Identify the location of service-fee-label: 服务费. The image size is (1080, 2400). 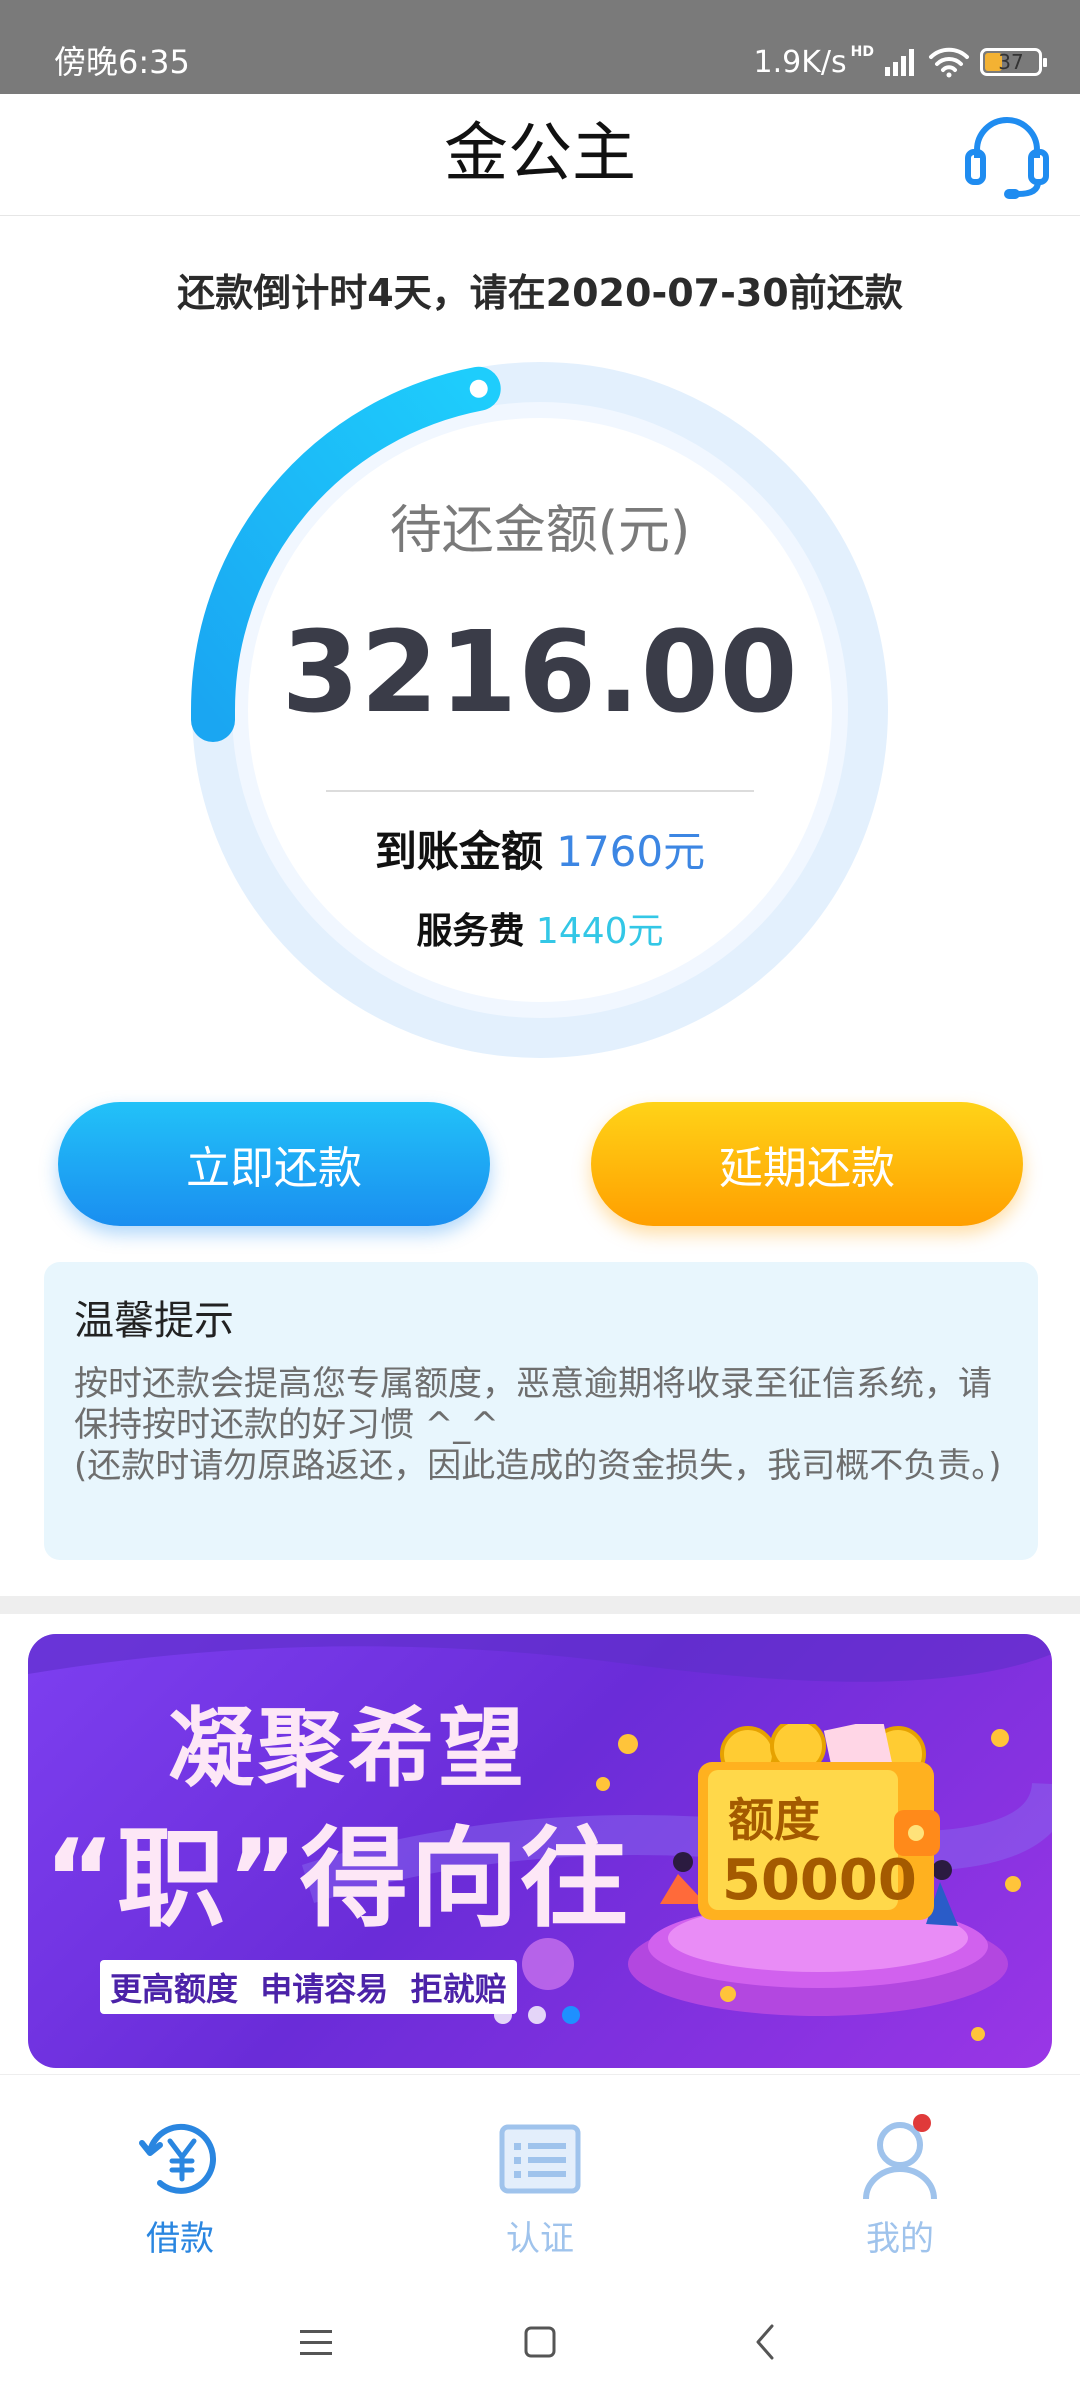
(470, 931).